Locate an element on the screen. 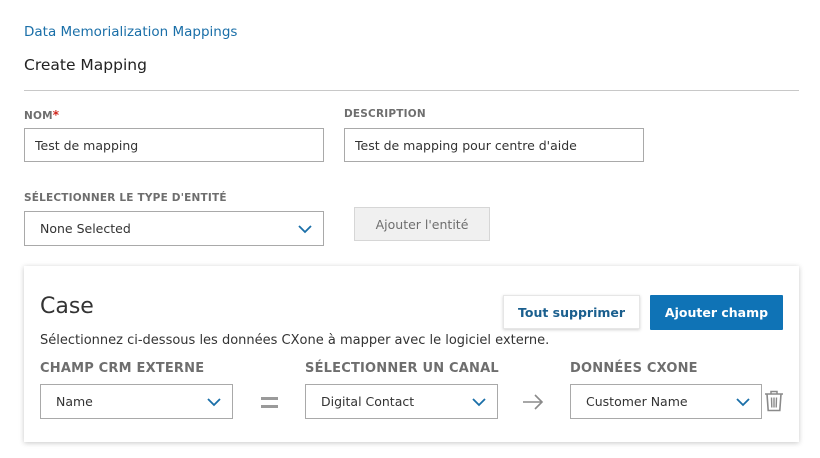 This screenshot has width=820, height=458. name-label: NOM* is located at coordinates (41, 115).